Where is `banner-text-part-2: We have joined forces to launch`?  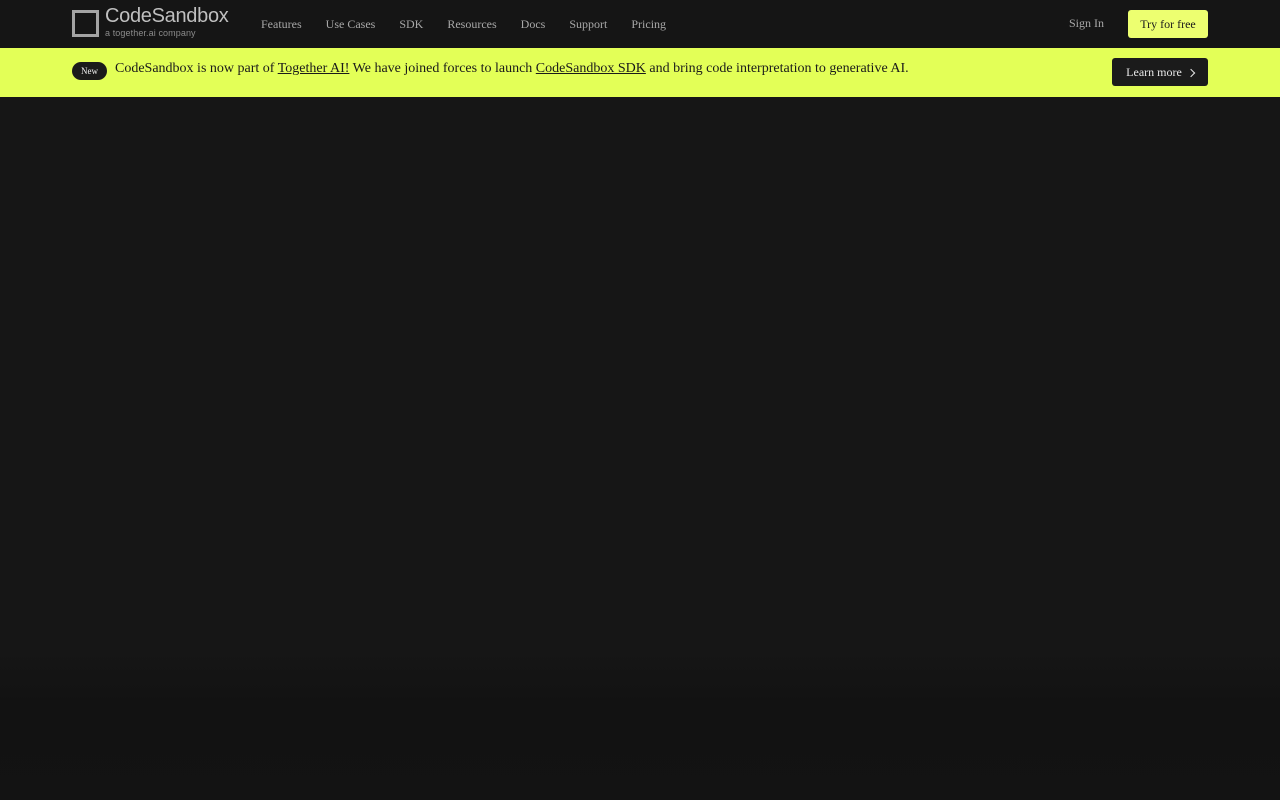 banner-text-part-2: We have joined forces to launch is located at coordinates (442, 68).